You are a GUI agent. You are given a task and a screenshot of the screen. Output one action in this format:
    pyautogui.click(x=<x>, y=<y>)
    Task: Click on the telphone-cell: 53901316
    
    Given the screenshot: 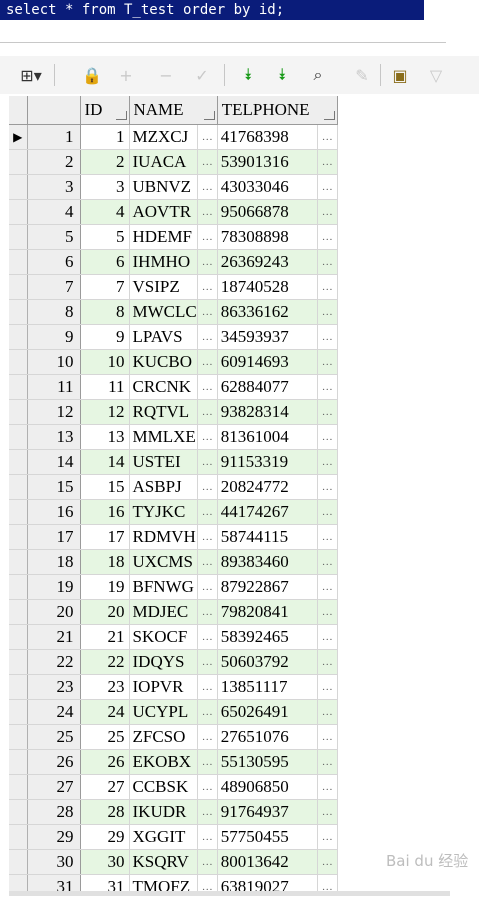 What is the action you would take?
    pyautogui.click(x=267, y=162)
    